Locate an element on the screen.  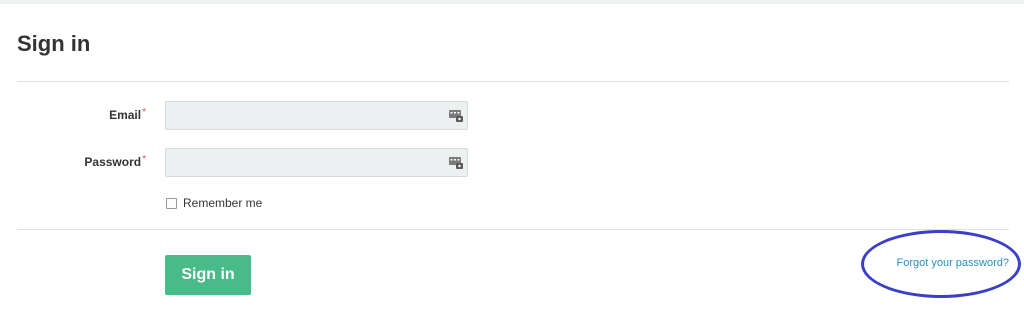
header-divider is located at coordinates (513, 81).